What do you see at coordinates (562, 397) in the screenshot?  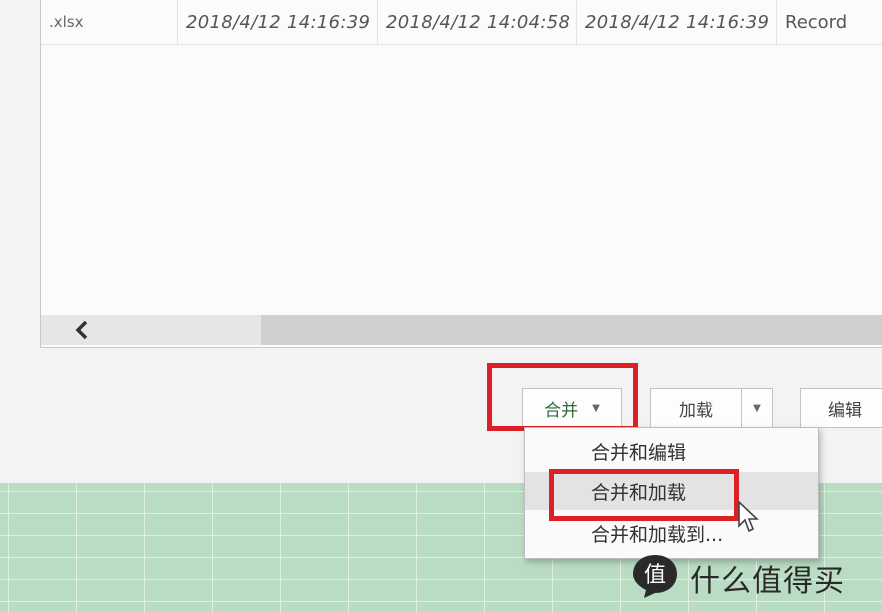 I see `highlight-box-merge` at bounding box center [562, 397].